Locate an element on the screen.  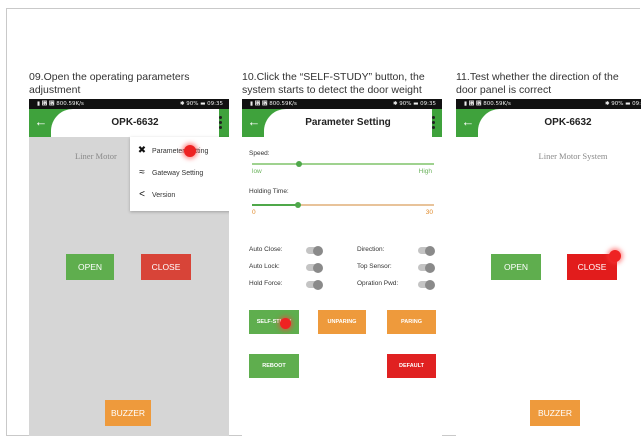
top-sensor-label: Top Sensor: is located at coordinates (374, 266).